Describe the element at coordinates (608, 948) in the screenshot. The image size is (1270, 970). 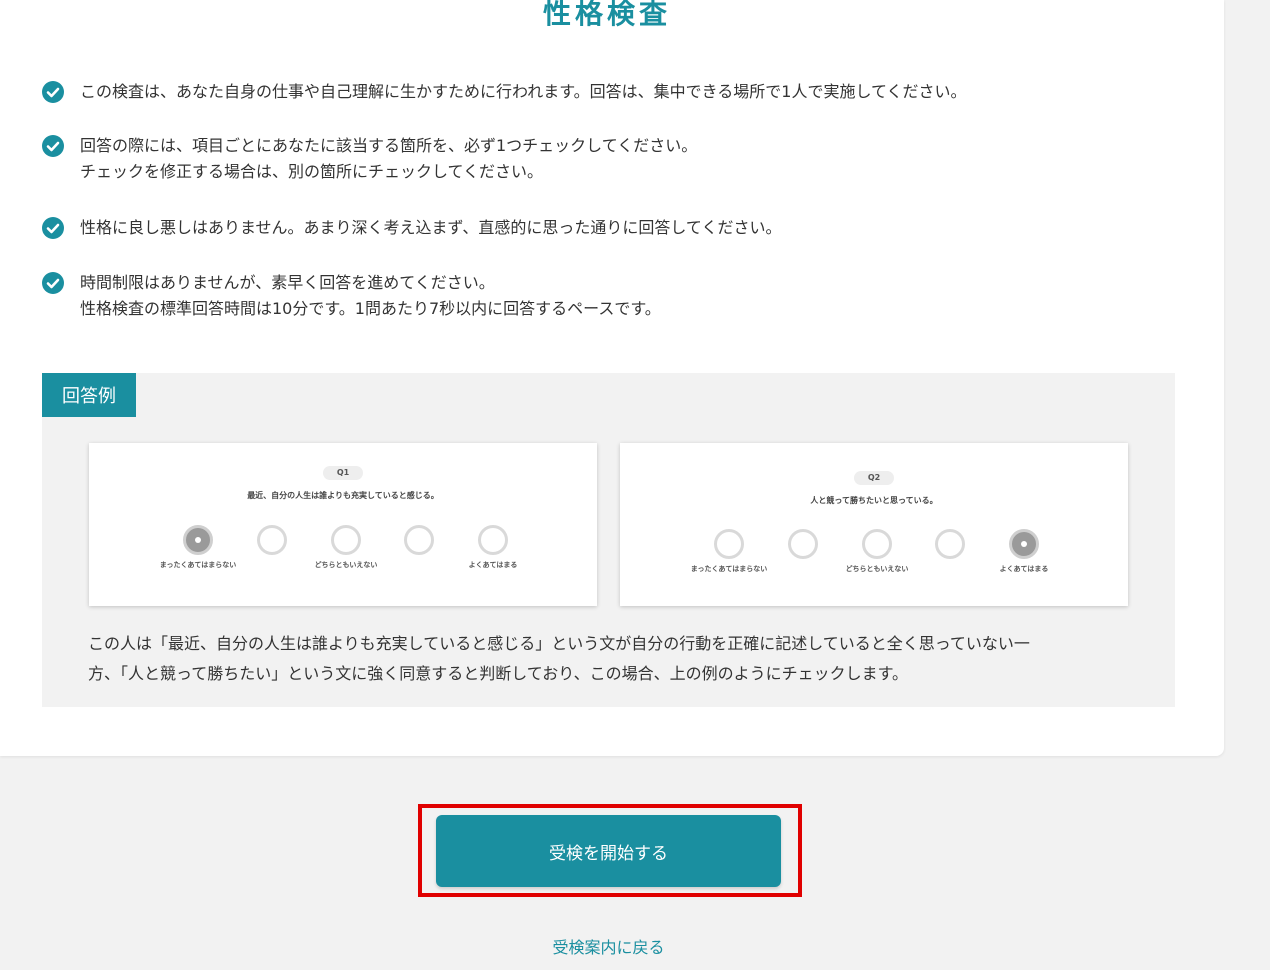
I see `back-to-exam-guide-link: 受検案内に戻る` at that location.